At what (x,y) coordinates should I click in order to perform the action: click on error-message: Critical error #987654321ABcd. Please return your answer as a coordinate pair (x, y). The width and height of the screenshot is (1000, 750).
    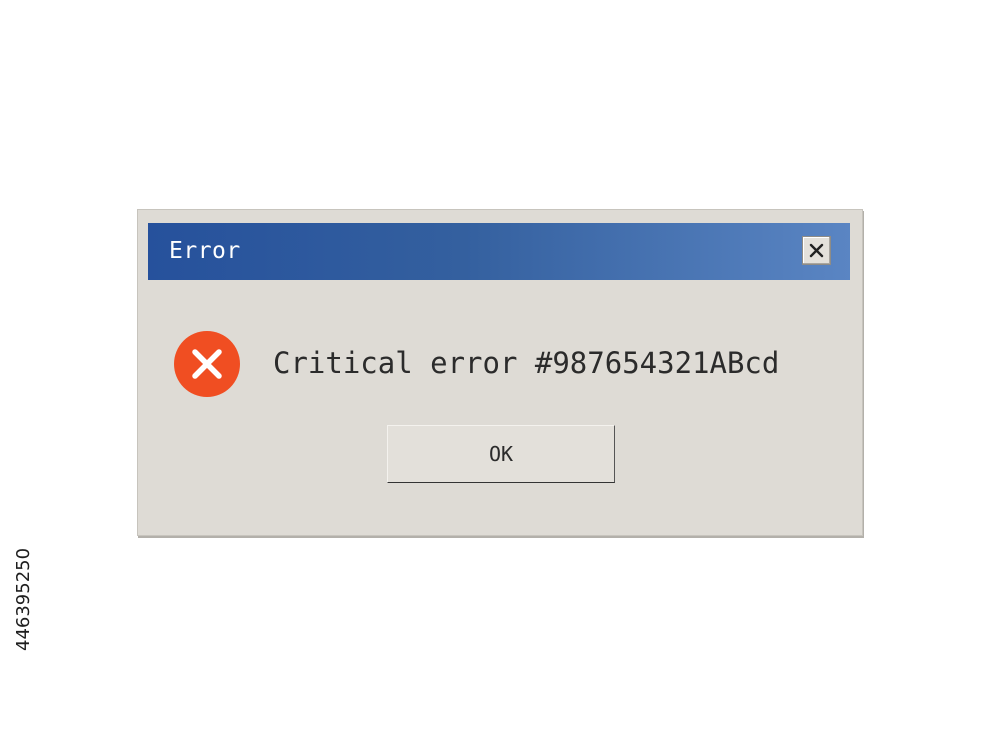
    Looking at the image, I should click on (526, 363).